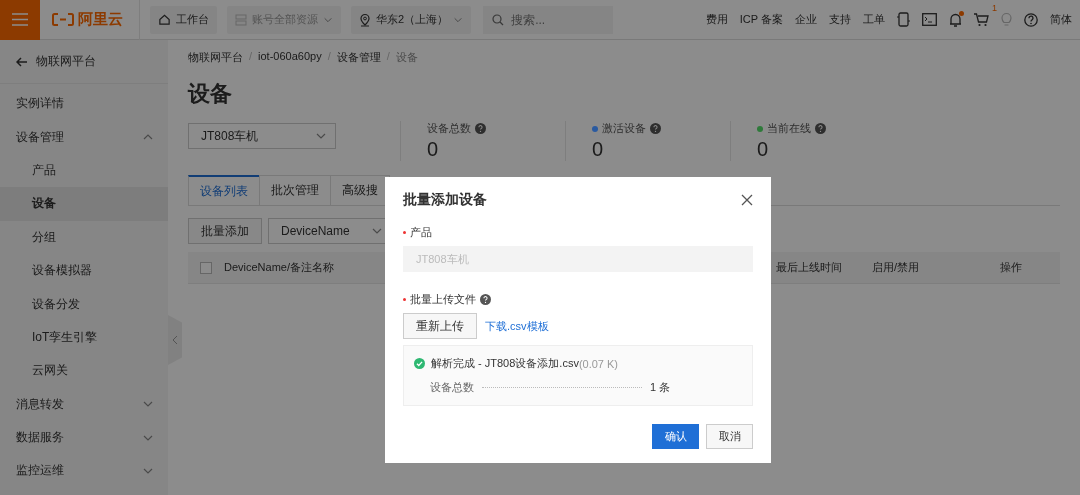  I want to click on sidebar-item: IoT孪生引擎, so click(84, 337).